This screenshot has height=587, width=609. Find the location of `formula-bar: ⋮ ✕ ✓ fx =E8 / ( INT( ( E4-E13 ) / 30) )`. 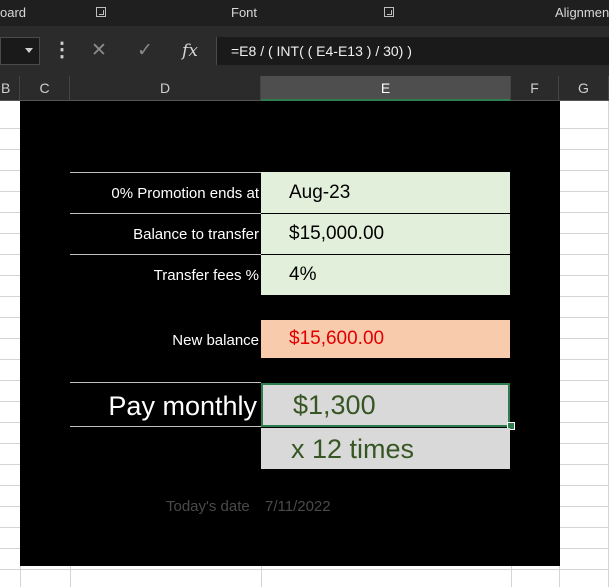

formula-bar: ⋮ ✕ ✓ fx =E8 / ( INT( ( E4-E13 ) / 30) ) is located at coordinates (304, 51).